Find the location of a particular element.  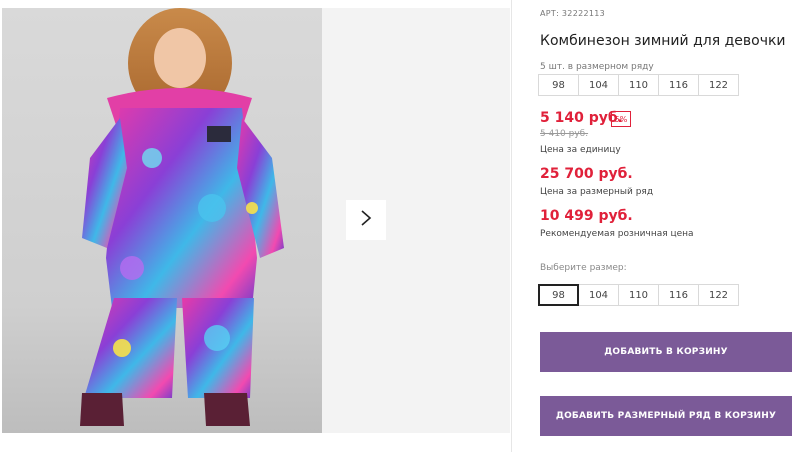

add-size-row-to-cart-button: ДОБАВИТЬ РАЗМЕРНЫЙ РЯД В КОРЗИНУ is located at coordinates (666, 416).